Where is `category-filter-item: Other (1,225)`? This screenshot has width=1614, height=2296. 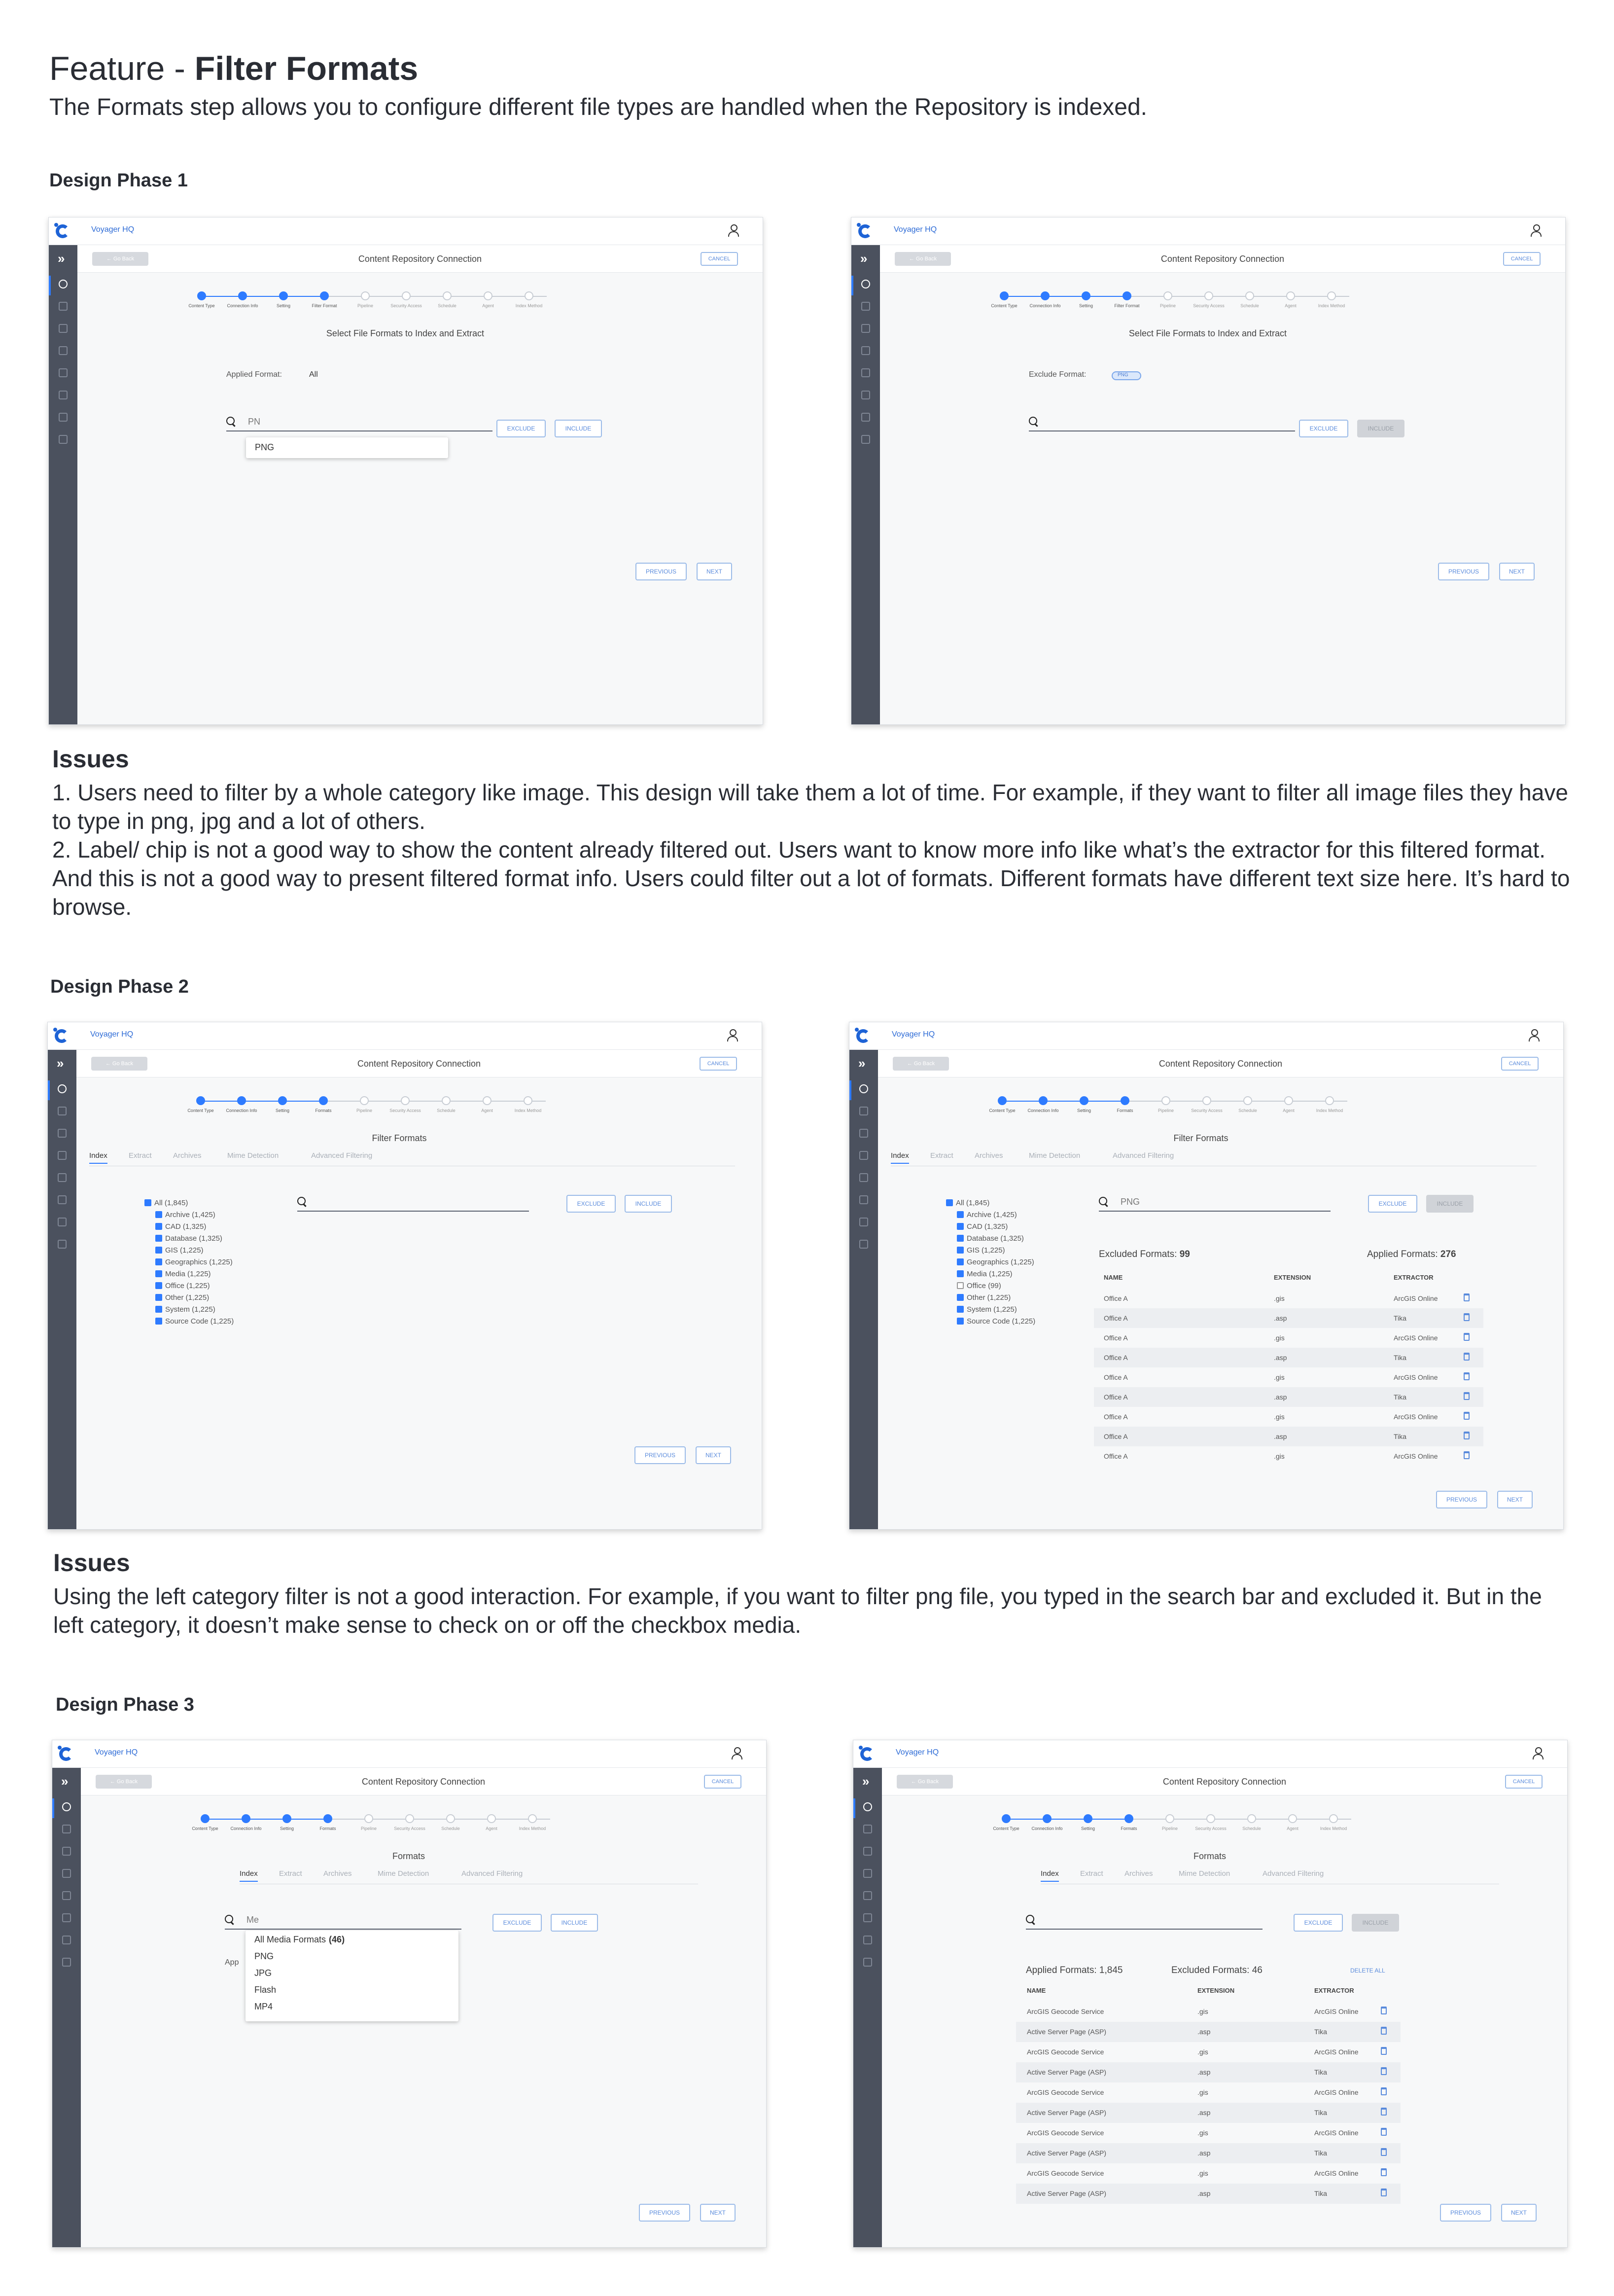 category-filter-item: Other (1,225) is located at coordinates (984, 1298).